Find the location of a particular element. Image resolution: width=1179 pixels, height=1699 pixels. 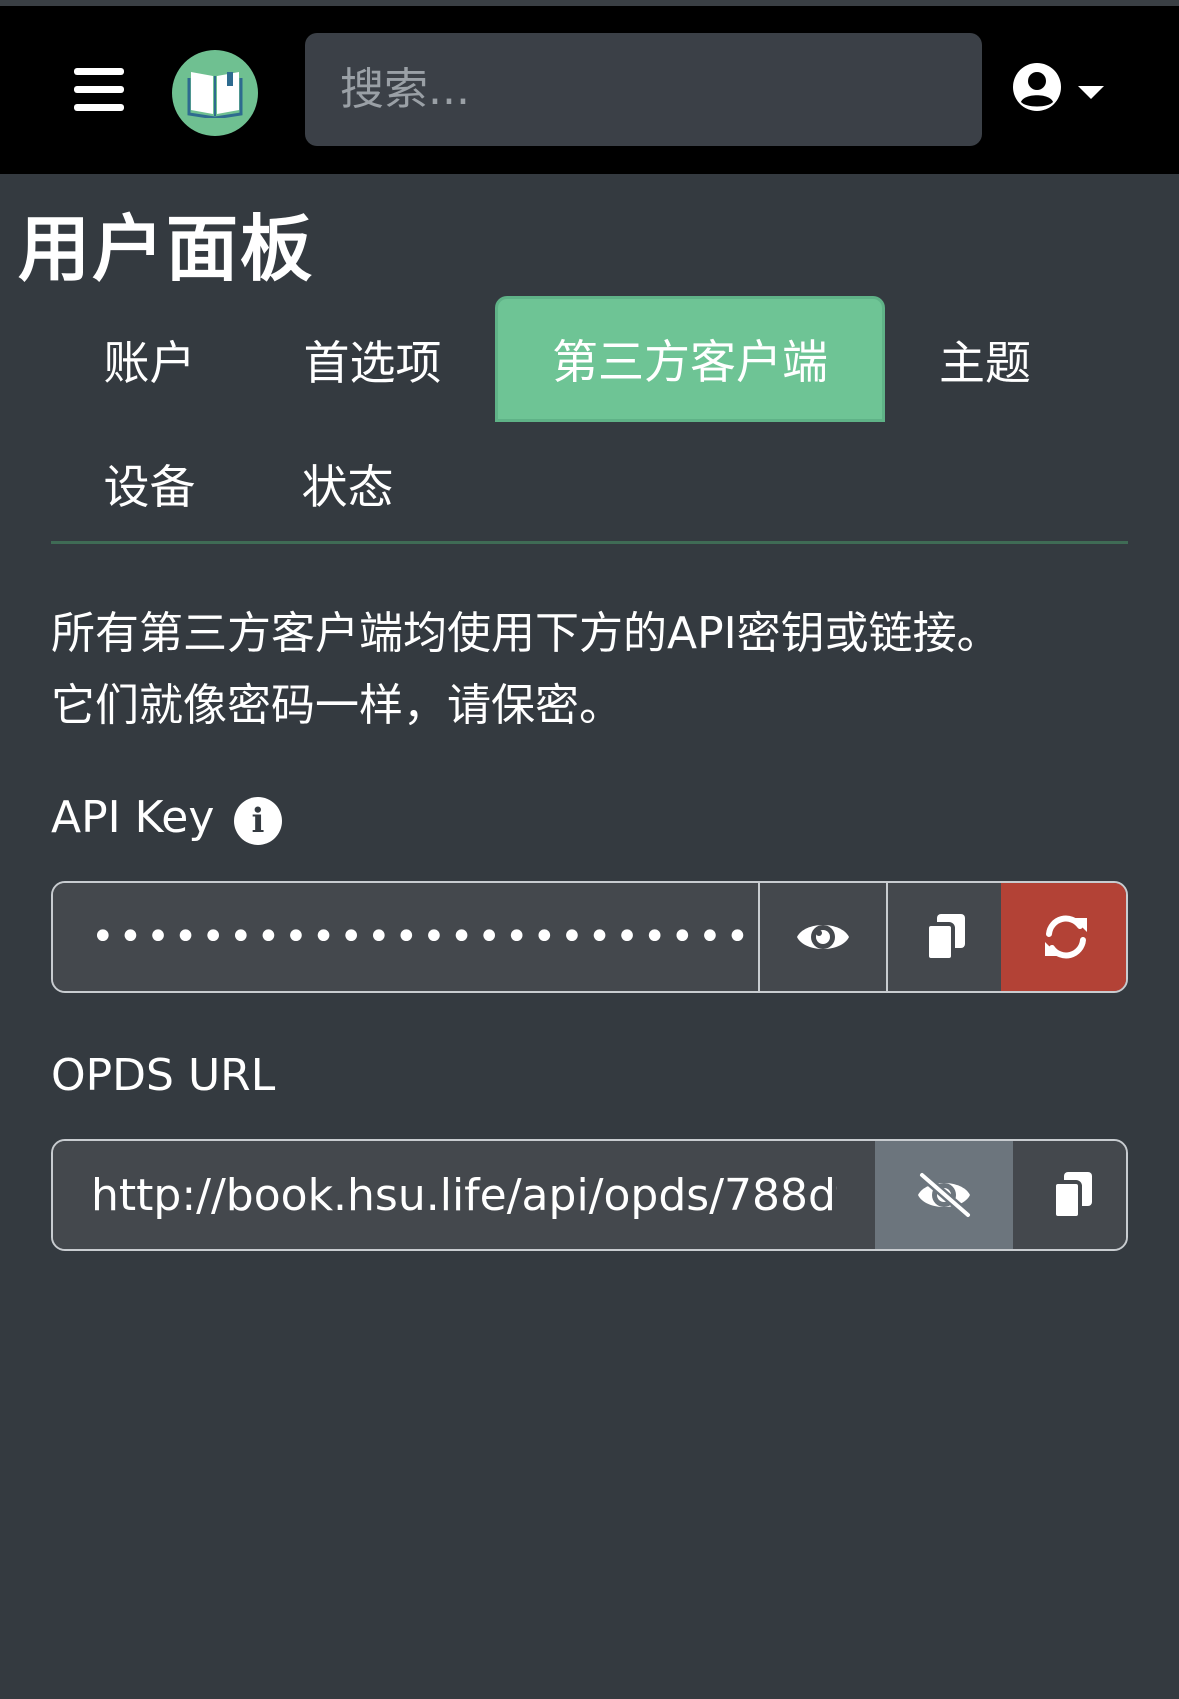

menu-icon is located at coordinates (100, 90).